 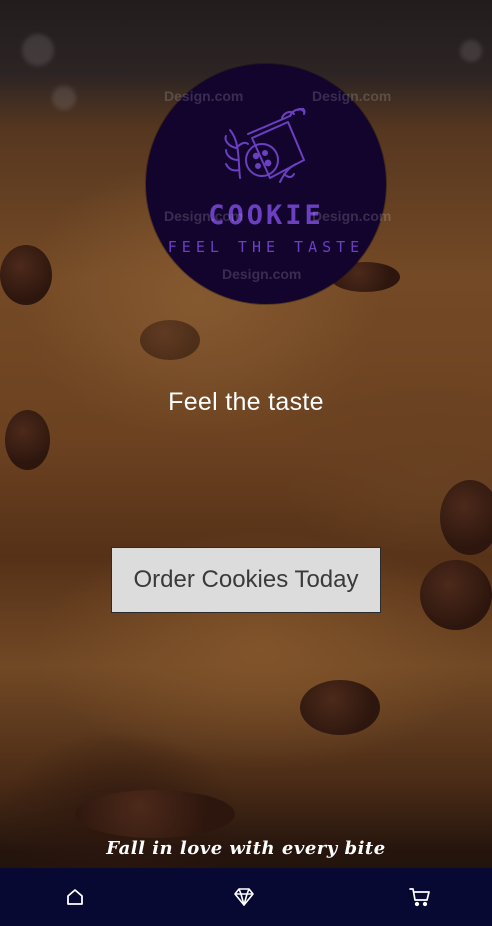 I want to click on bottom-navigation-bar, so click(x=246, y=897).